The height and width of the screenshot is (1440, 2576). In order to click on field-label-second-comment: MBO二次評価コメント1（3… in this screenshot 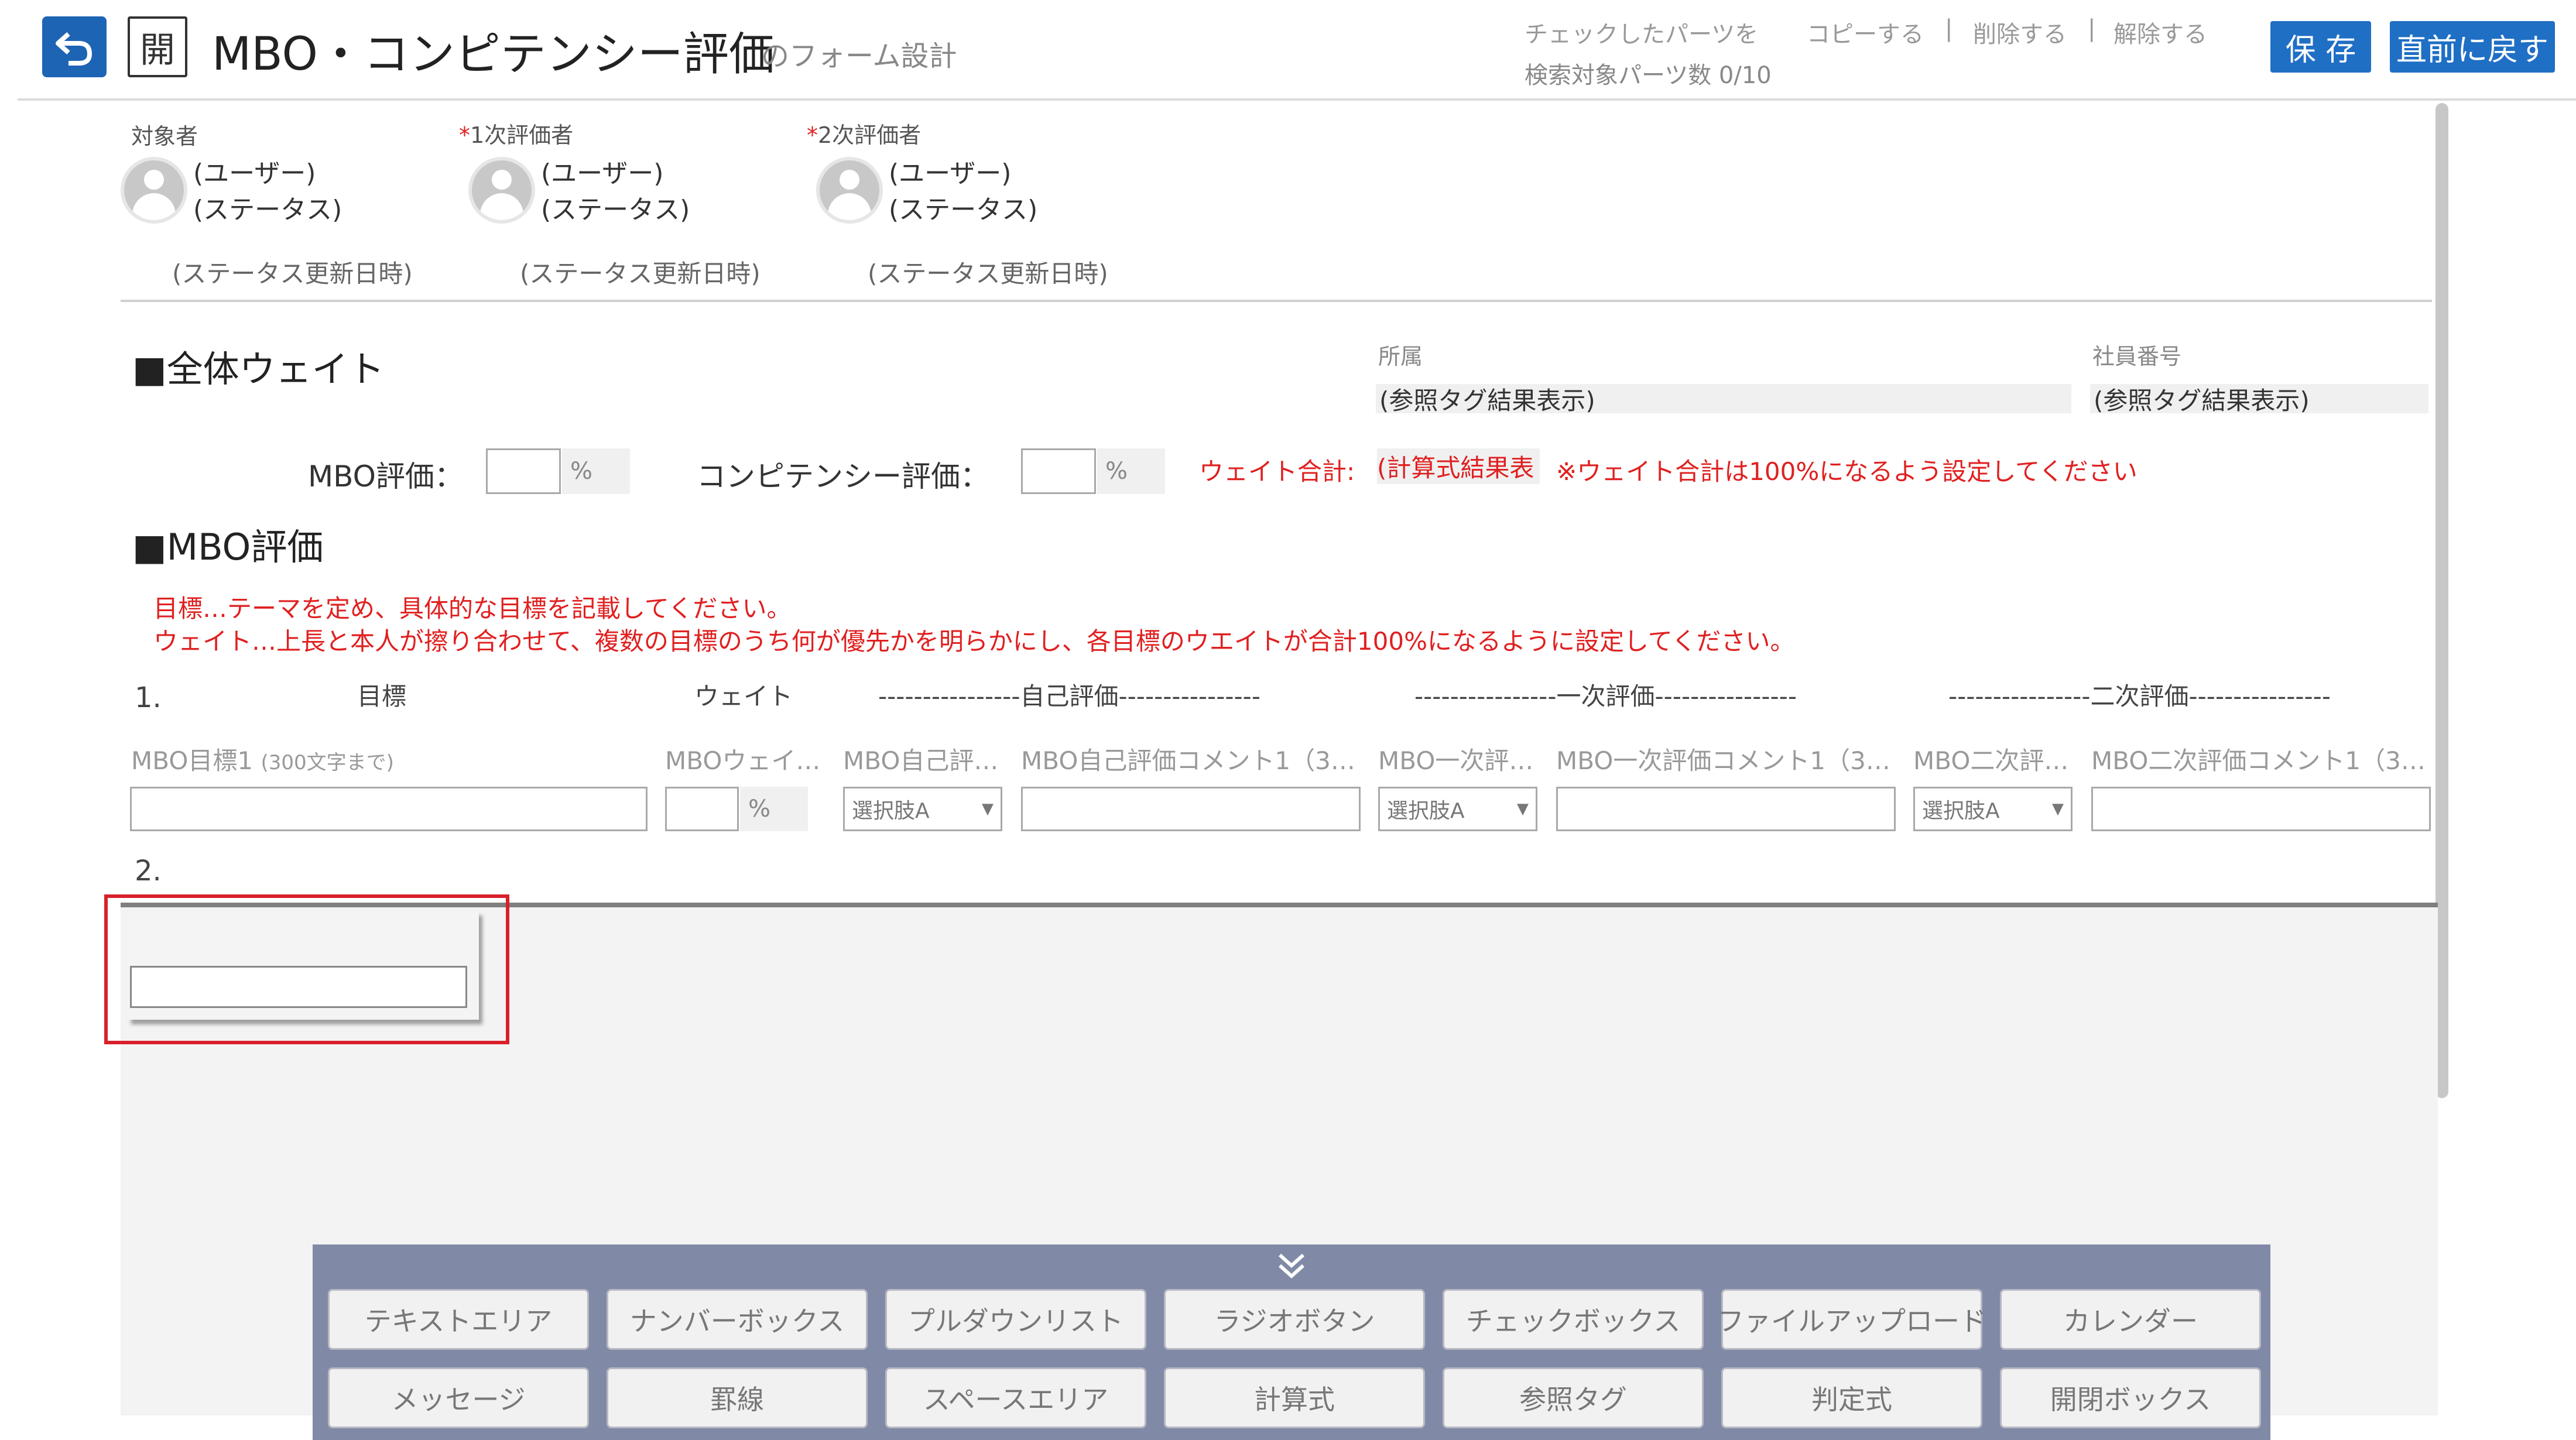, I will do `click(2258, 760)`.